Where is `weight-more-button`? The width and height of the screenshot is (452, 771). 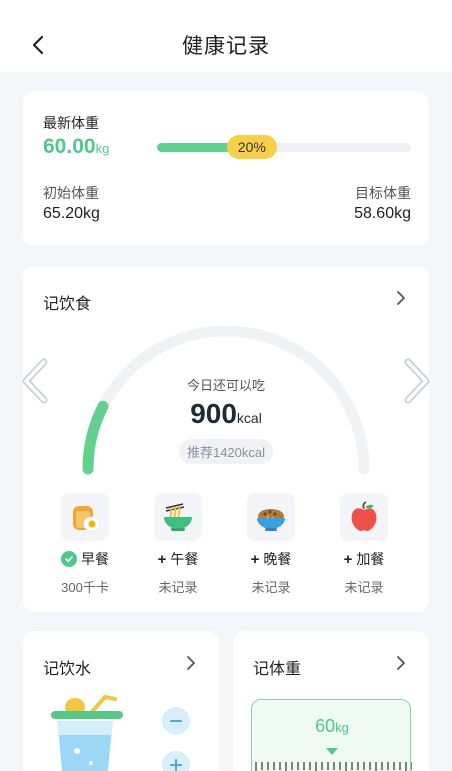 weight-more-button is located at coordinates (401, 663).